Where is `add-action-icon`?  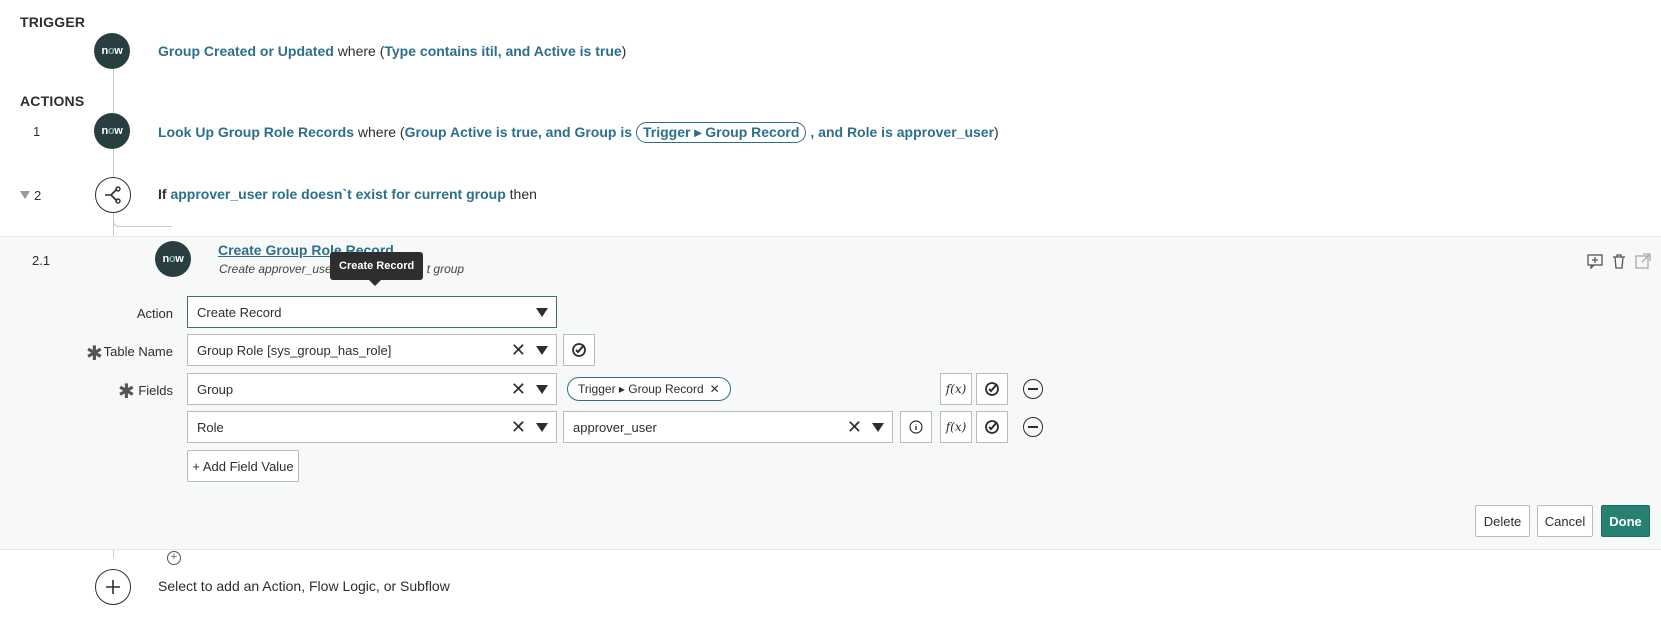
add-action-icon is located at coordinates (113, 587).